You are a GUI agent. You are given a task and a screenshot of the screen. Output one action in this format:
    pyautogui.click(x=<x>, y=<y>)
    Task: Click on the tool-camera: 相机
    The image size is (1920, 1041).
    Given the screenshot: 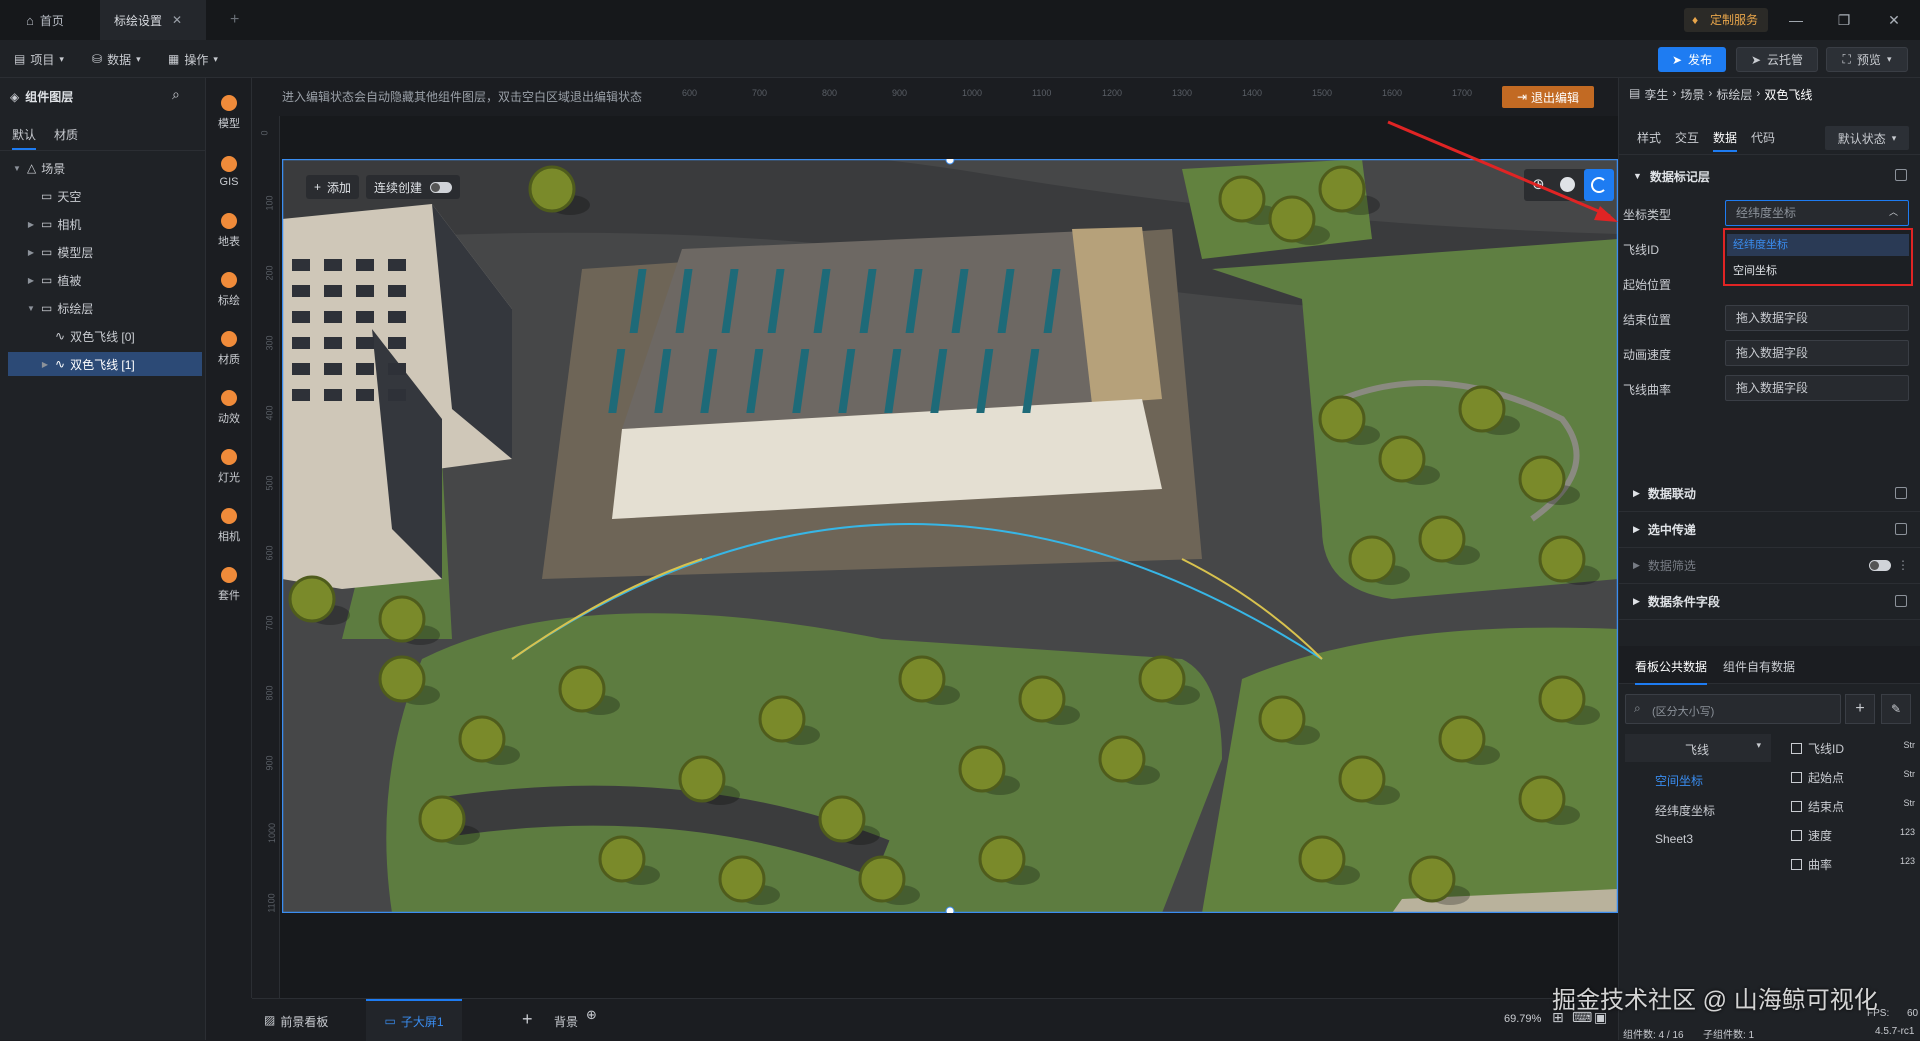 What is the action you would take?
    pyautogui.click(x=229, y=526)
    